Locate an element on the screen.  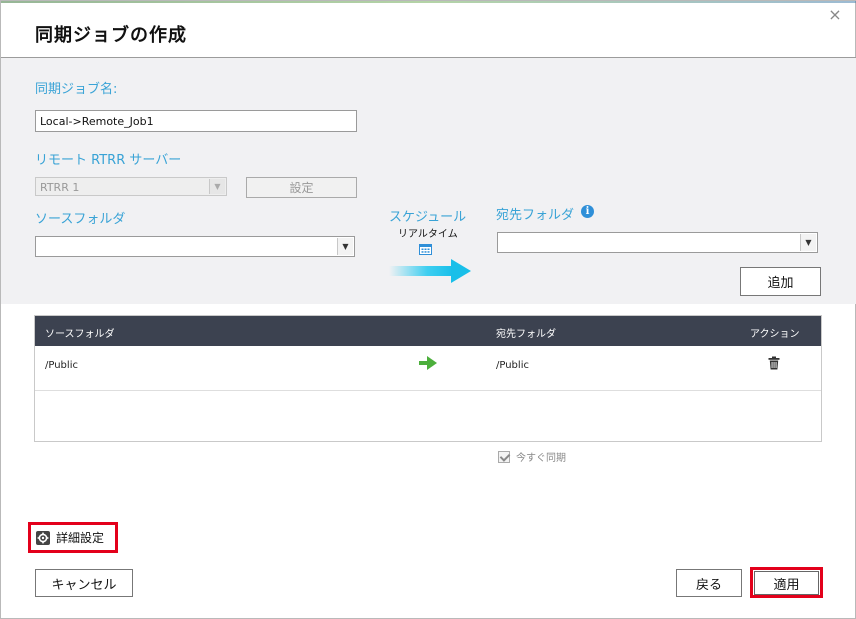
column-header-action: アクション is located at coordinates (775, 334).